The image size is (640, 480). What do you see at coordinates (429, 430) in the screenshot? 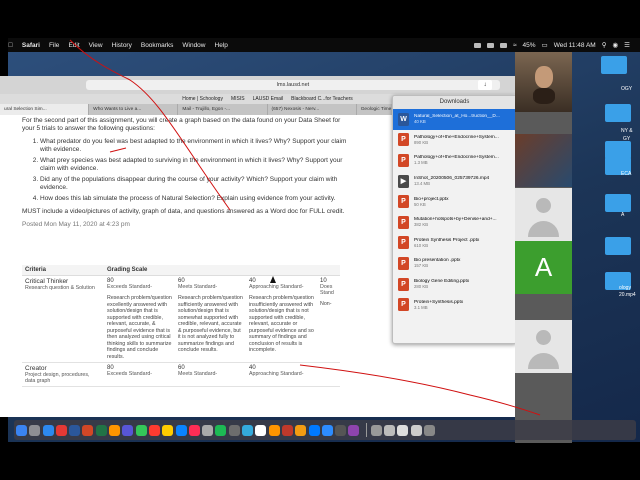
I see `trash-icon` at bounding box center [429, 430].